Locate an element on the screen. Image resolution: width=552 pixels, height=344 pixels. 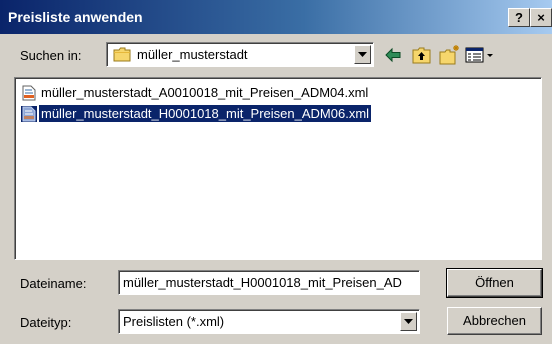
back-button is located at coordinates (393, 55).